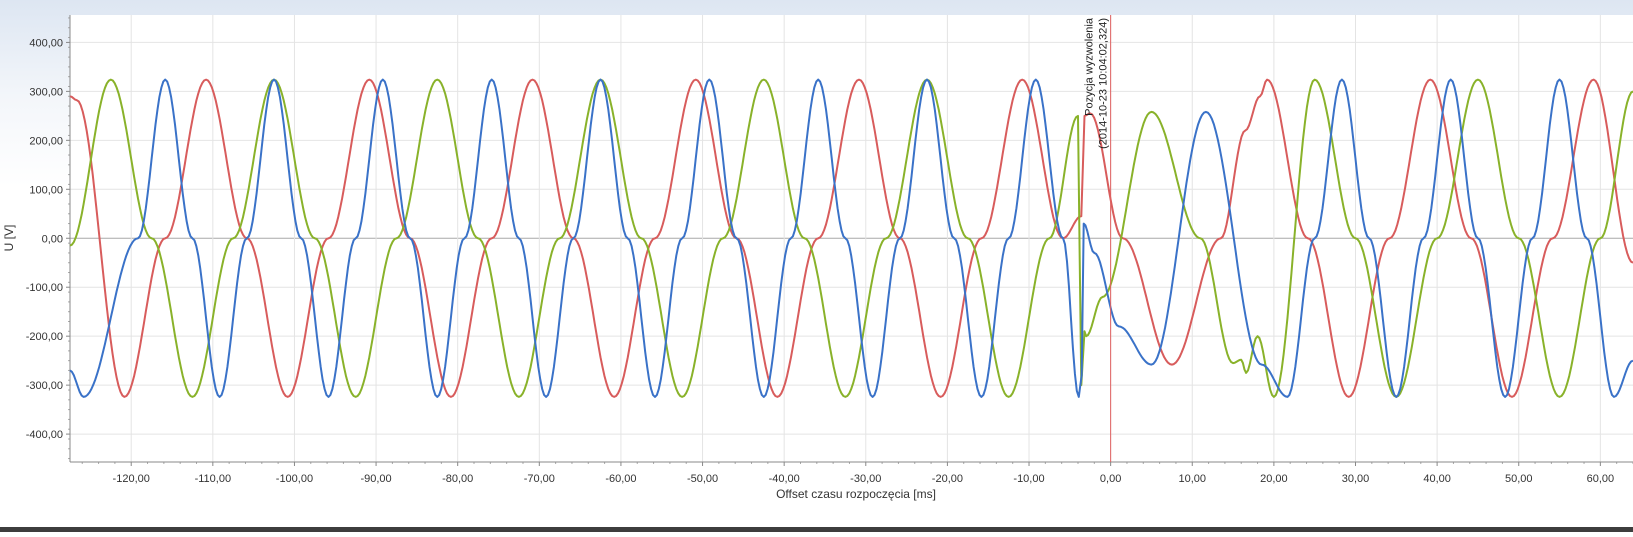 Image resolution: width=1633 pixels, height=537 pixels. I want to click on x-axis-label: Offset czasu rozpoczęcia [ms], so click(856, 494).